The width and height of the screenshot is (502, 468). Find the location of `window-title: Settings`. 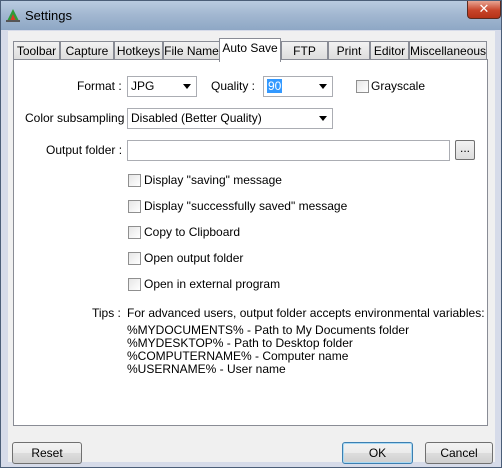

window-title: Settings is located at coordinates (48, 15).